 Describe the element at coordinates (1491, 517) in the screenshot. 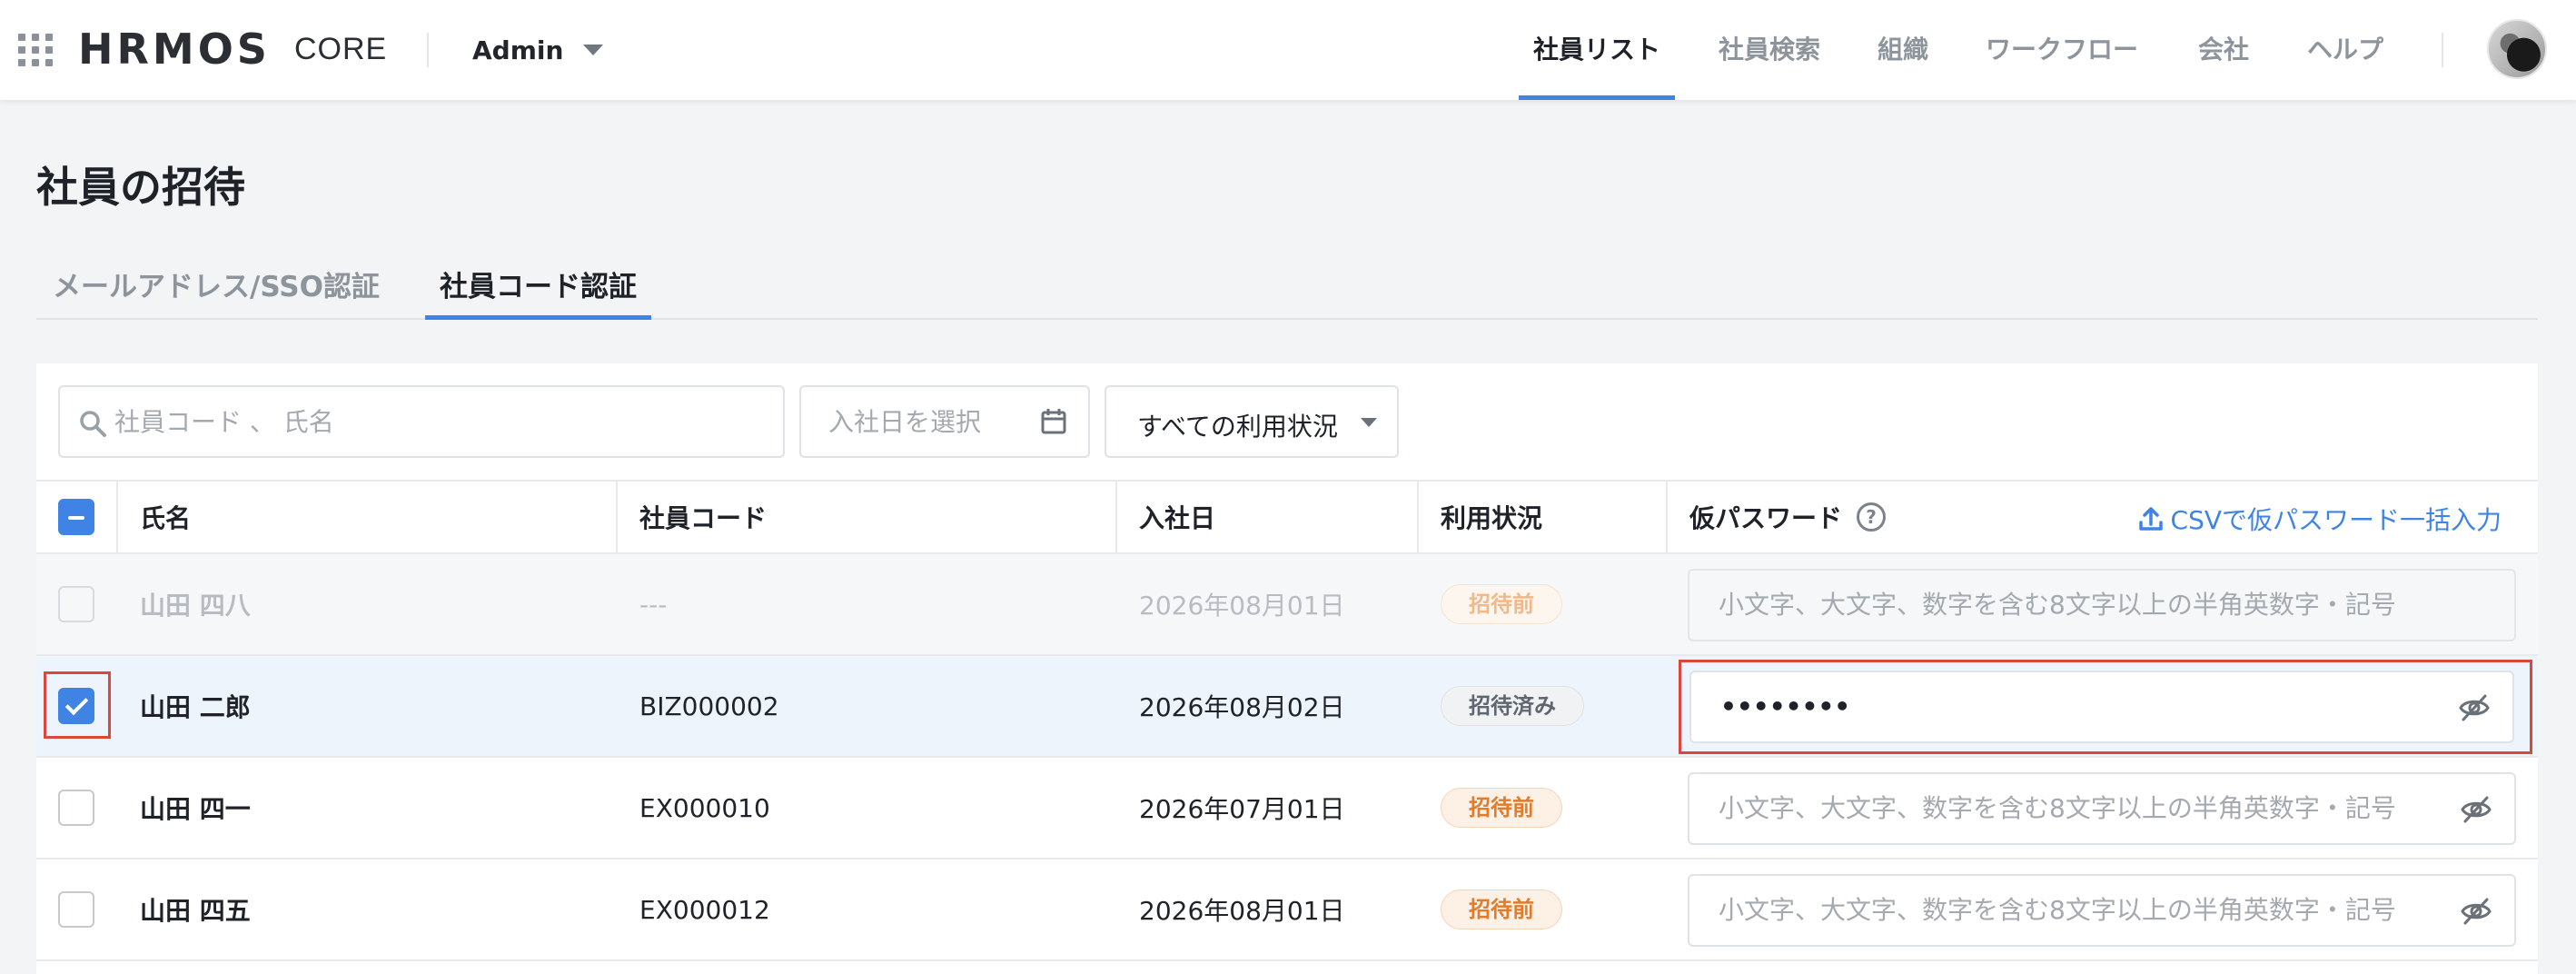

I see `column-header-status: 利用状況` at that location.